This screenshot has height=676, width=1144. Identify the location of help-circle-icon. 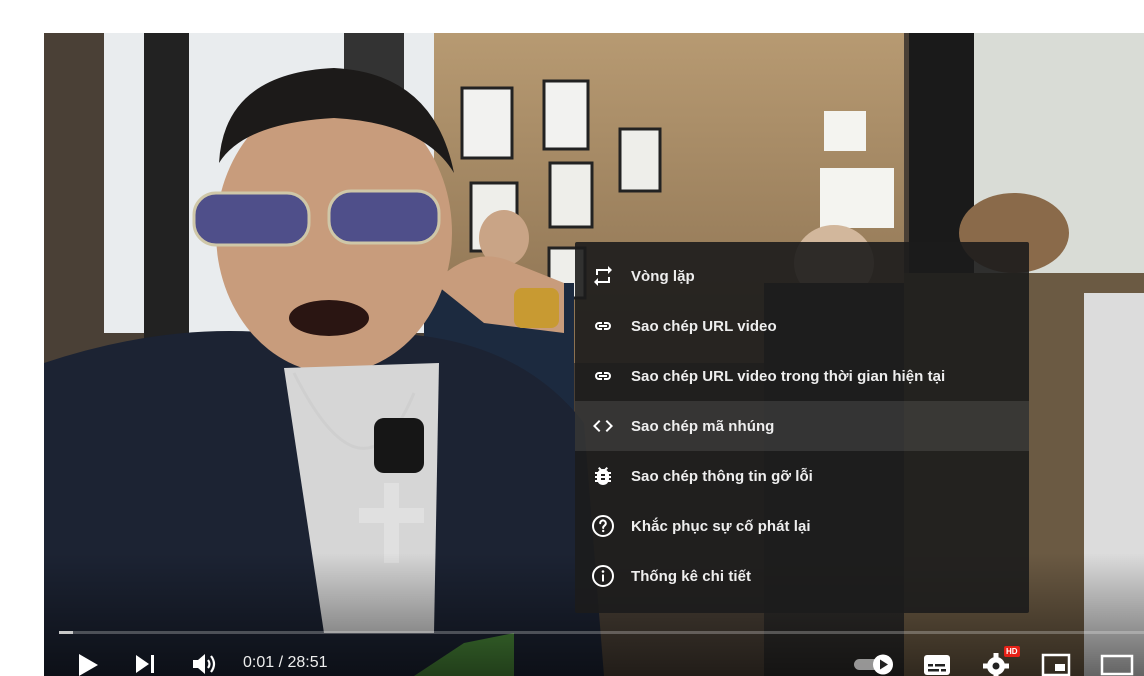
(603, 526).